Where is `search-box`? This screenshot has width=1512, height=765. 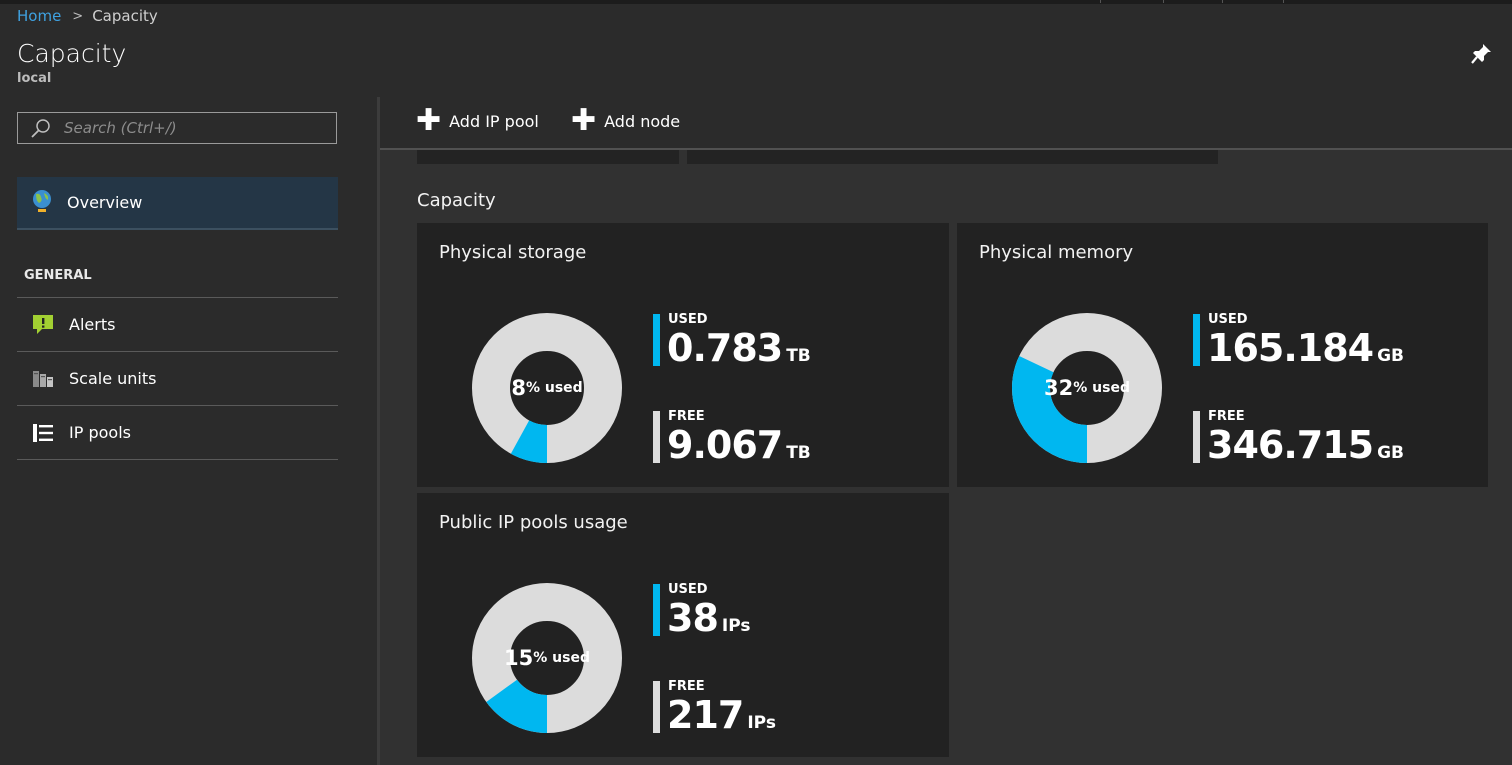
search-box is located at coordinates (177, 128).